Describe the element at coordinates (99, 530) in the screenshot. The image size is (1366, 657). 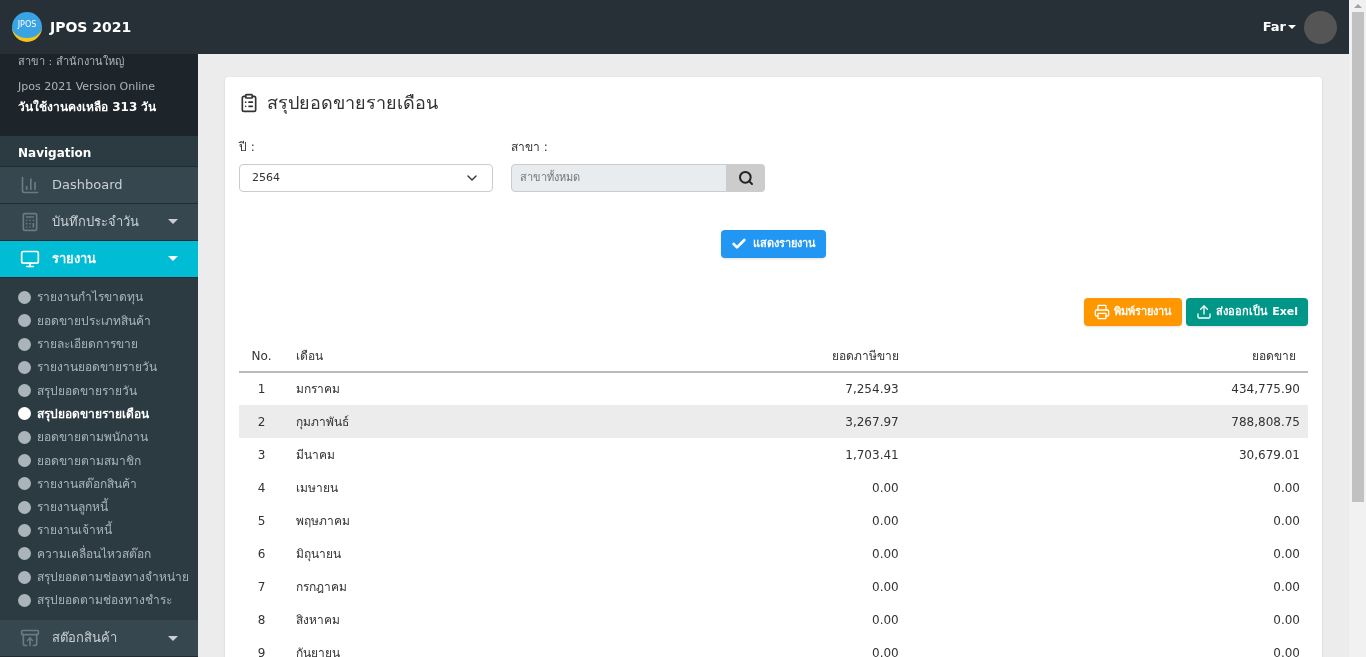
I see `report-link: รายงานเจ้าหนี้` at that location.